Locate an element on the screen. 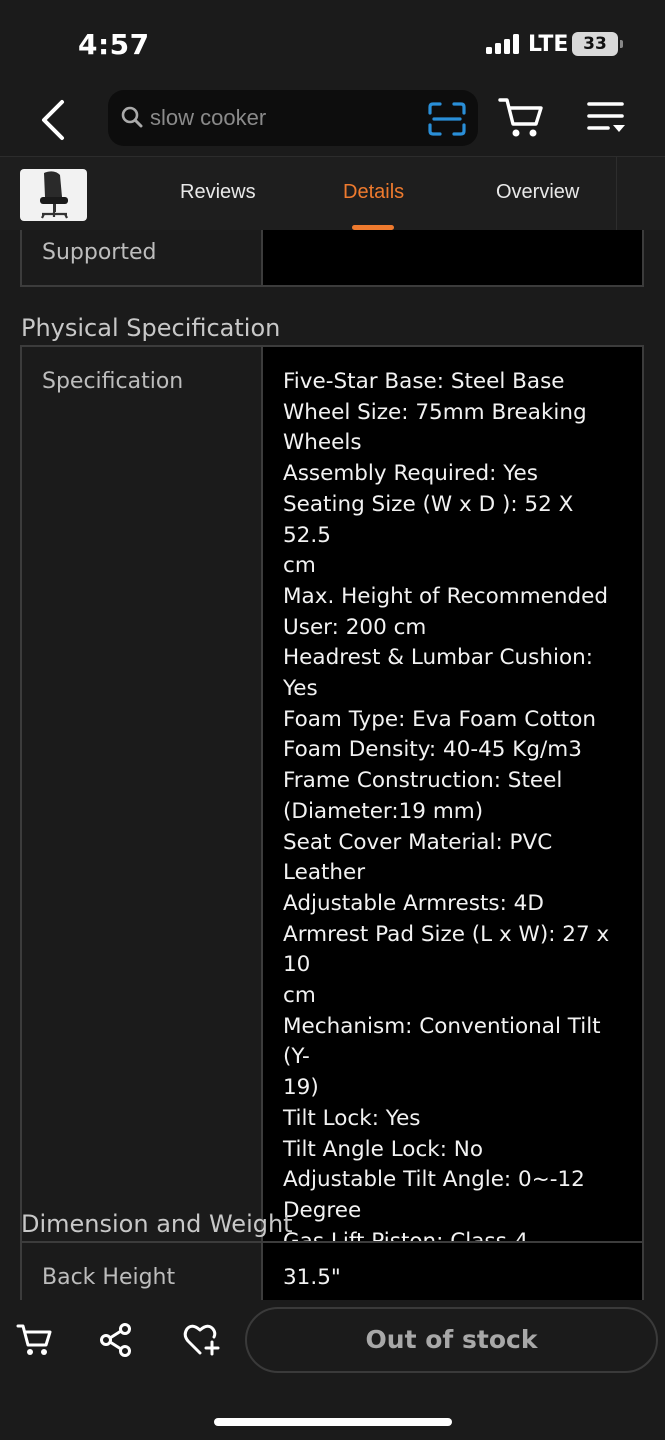  table-row: Back Height 31.5" is located at coordinates (332, 1271).